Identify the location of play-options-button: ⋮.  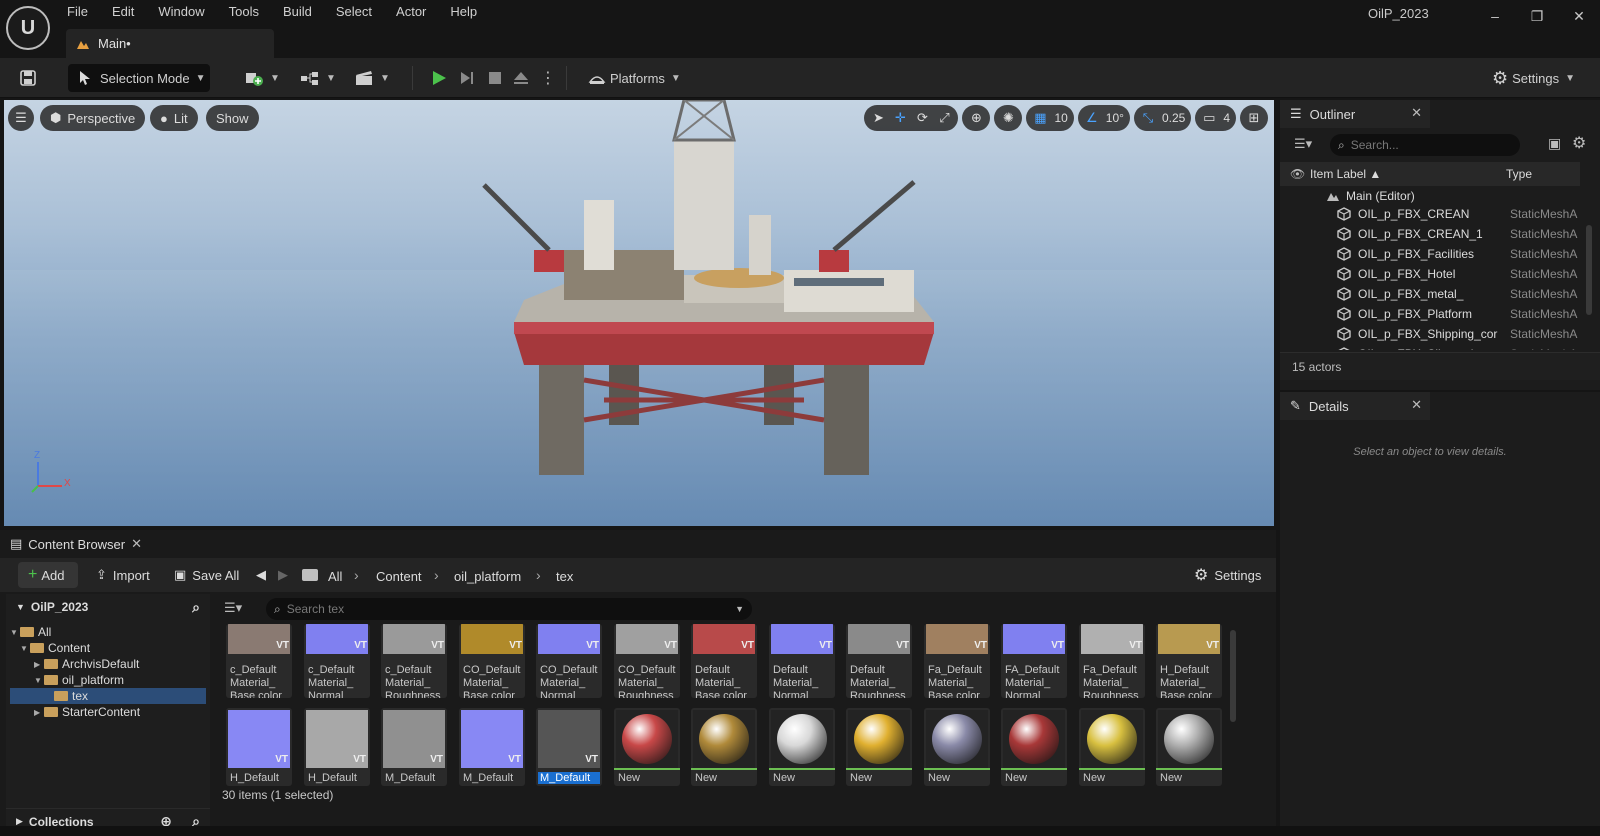
(548, 78).